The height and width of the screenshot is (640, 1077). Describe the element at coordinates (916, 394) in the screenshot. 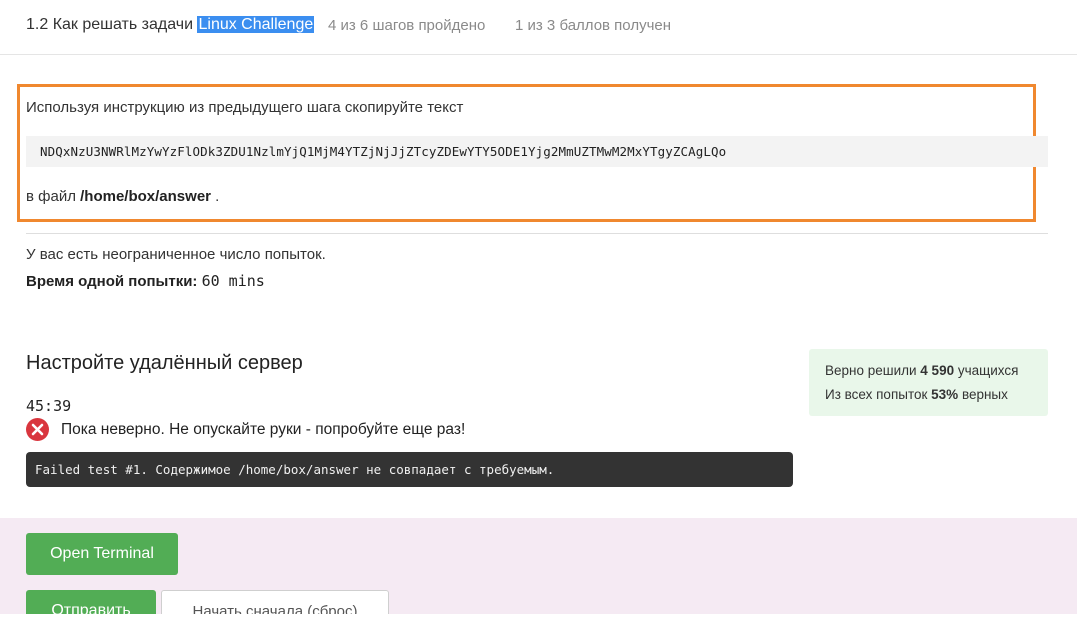

I see `rate-stat: Из всех попыток 53% верных` at that location.